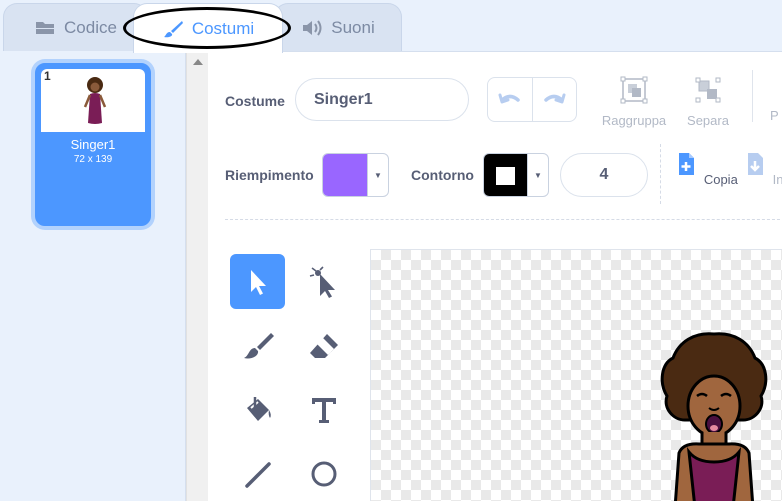 This screenshot has width=782, height=501. What do you see at coordinates (382, 99) in the screenshot?
I see `costume-name-input: Singer1` at bounding box center [382, 99].